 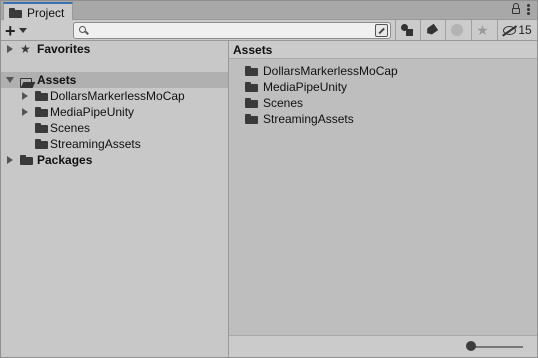 I want to click on search-input, so click(x=227, y=30).